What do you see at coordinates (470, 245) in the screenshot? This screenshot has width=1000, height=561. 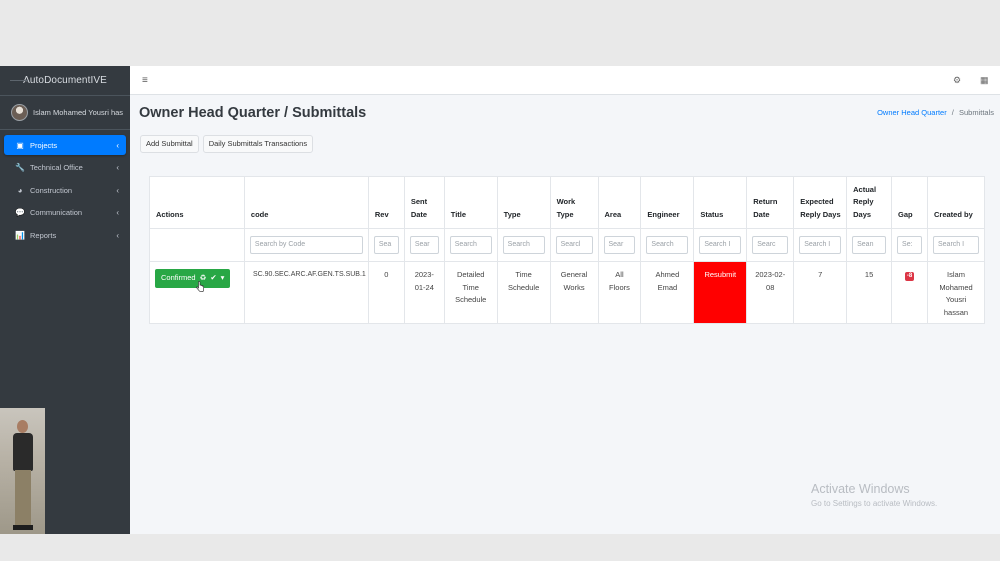 I see `search-title-input: Search` at bounding box center [470, 245].